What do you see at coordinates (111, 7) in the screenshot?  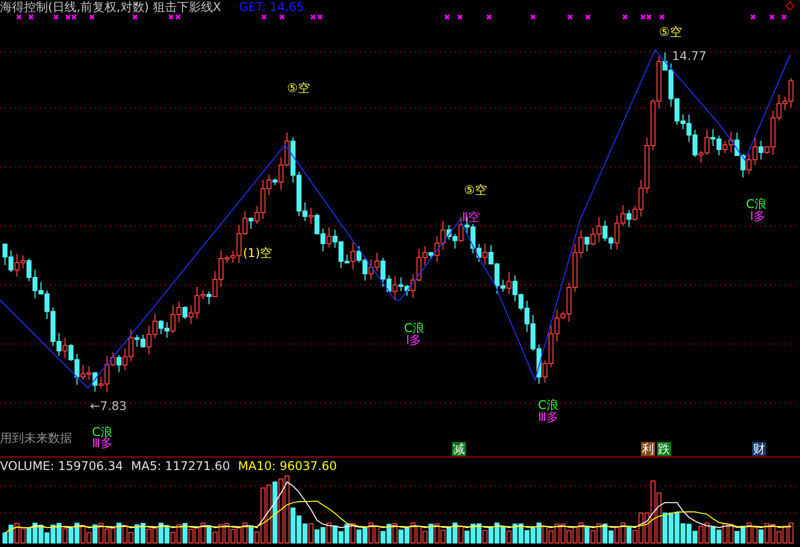 I see `chart-title: 海得控制(日线,前复权,对数) 狙击下影线X` at bounding box center [111, 7].